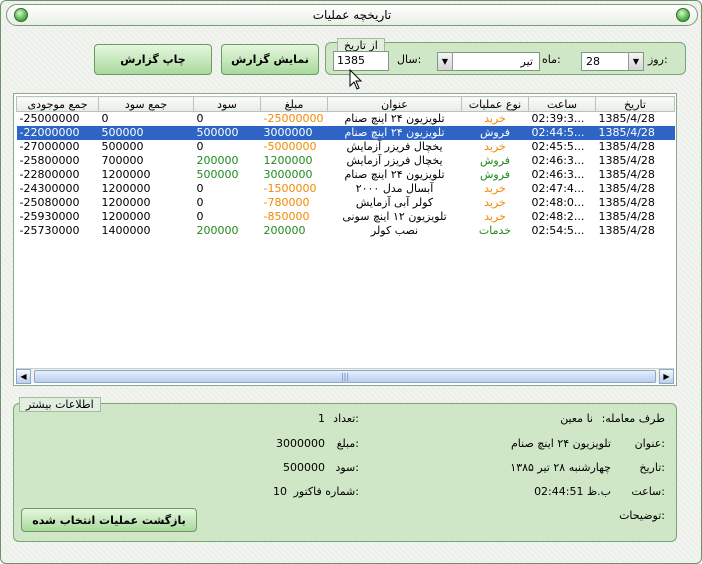 The height and width of the screenshot is (564, 702). I want to click on title-label: عنوان:, so click(649, 443).